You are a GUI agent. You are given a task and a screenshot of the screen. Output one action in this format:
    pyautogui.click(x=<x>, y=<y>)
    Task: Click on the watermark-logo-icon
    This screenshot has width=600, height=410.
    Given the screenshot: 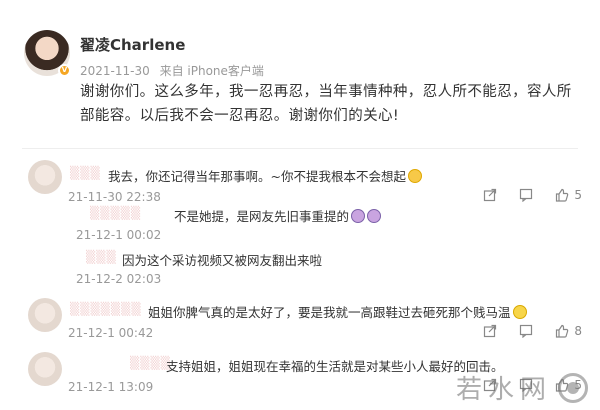 What is the action you would take?
    pyautogui.click(x=573, y=387)
    